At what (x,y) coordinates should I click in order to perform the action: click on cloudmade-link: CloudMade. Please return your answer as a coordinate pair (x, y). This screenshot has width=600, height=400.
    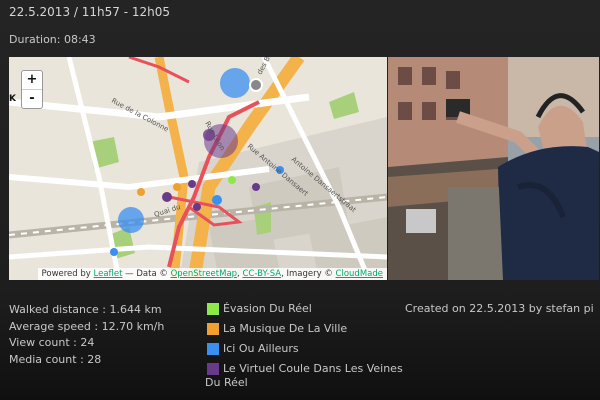
    Looking at the image, I should click on (359, 274).